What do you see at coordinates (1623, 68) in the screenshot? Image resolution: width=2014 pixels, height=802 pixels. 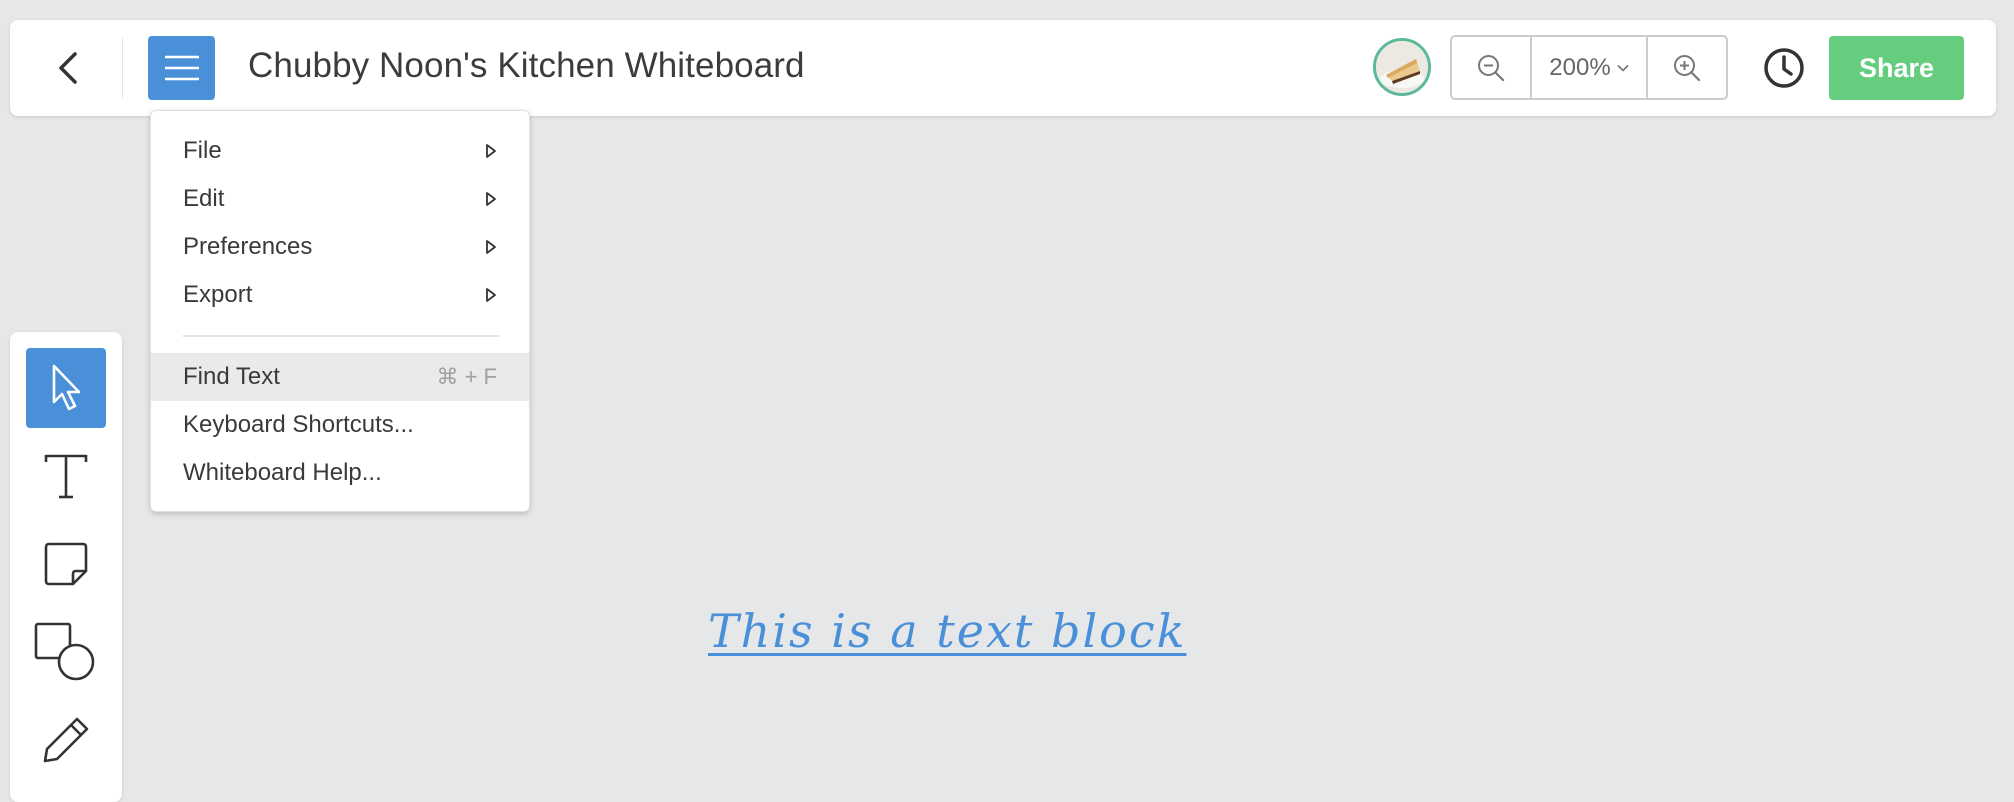 I see `chevron-down-icon` at bounding box center [1623, 68].